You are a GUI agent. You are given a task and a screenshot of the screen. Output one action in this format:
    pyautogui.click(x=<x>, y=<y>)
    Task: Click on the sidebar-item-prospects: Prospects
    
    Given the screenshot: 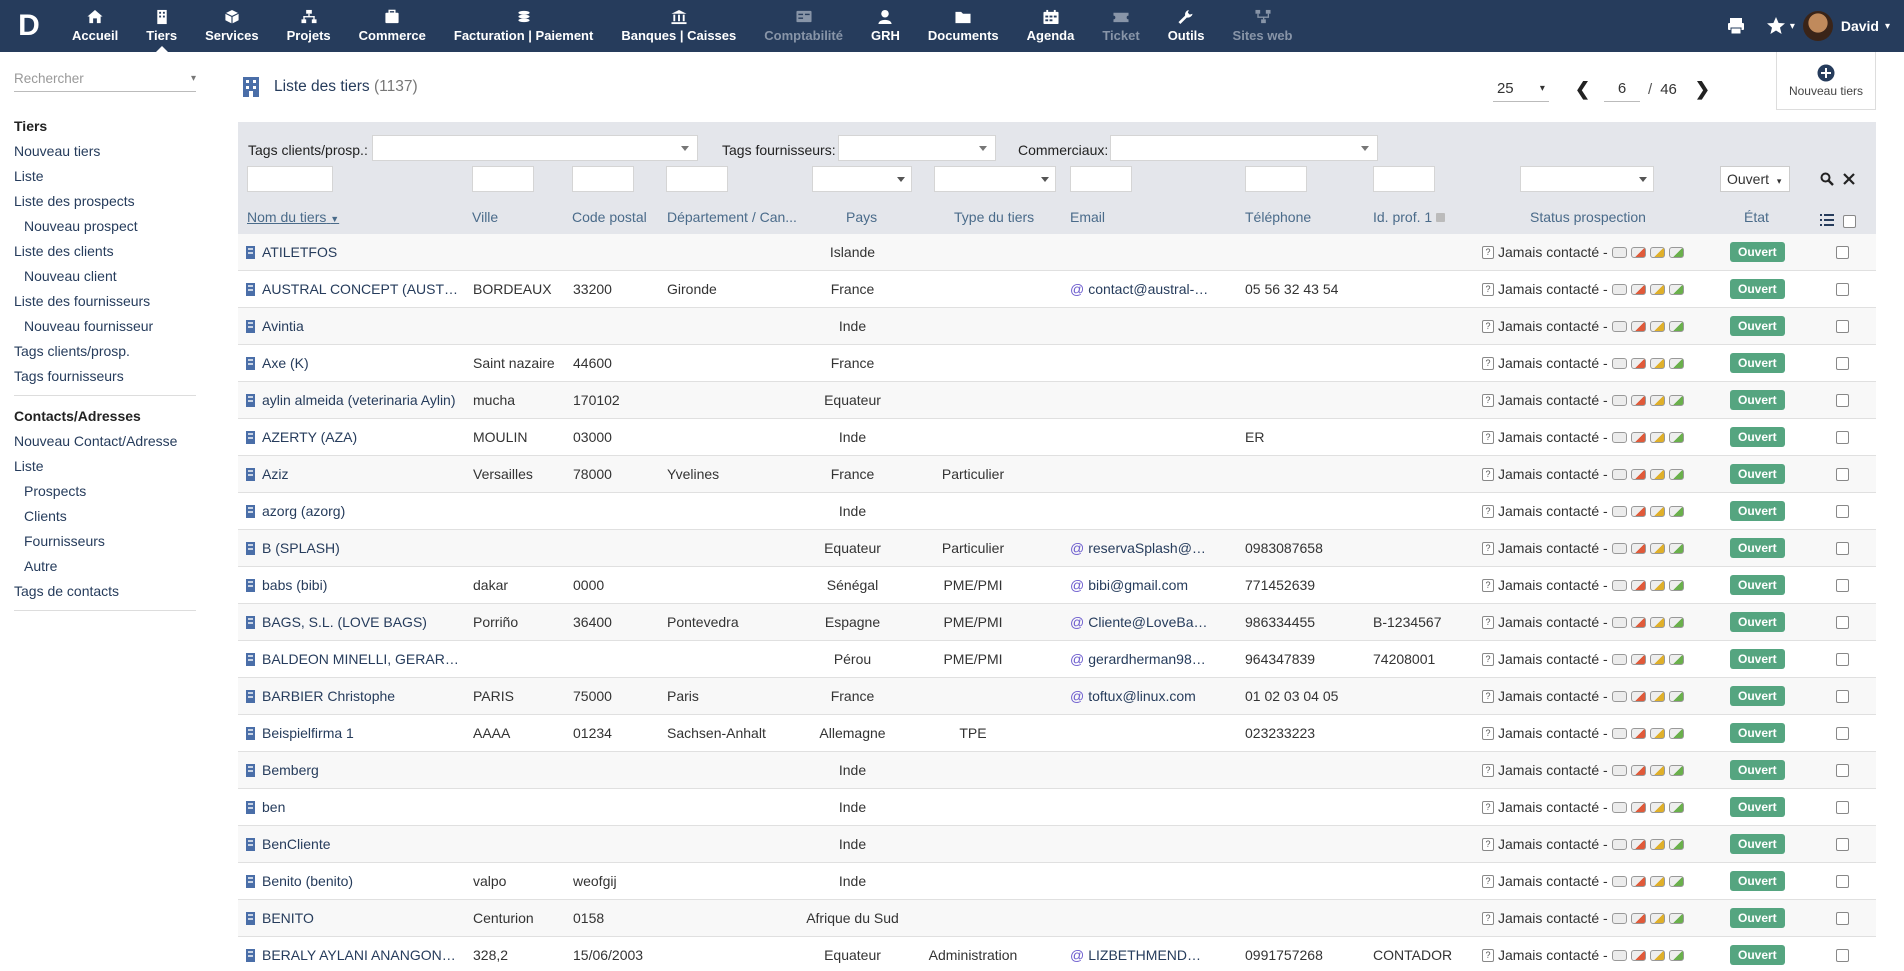 What is the action you would take?
    pyautogui.click(x=106, y=491)
    